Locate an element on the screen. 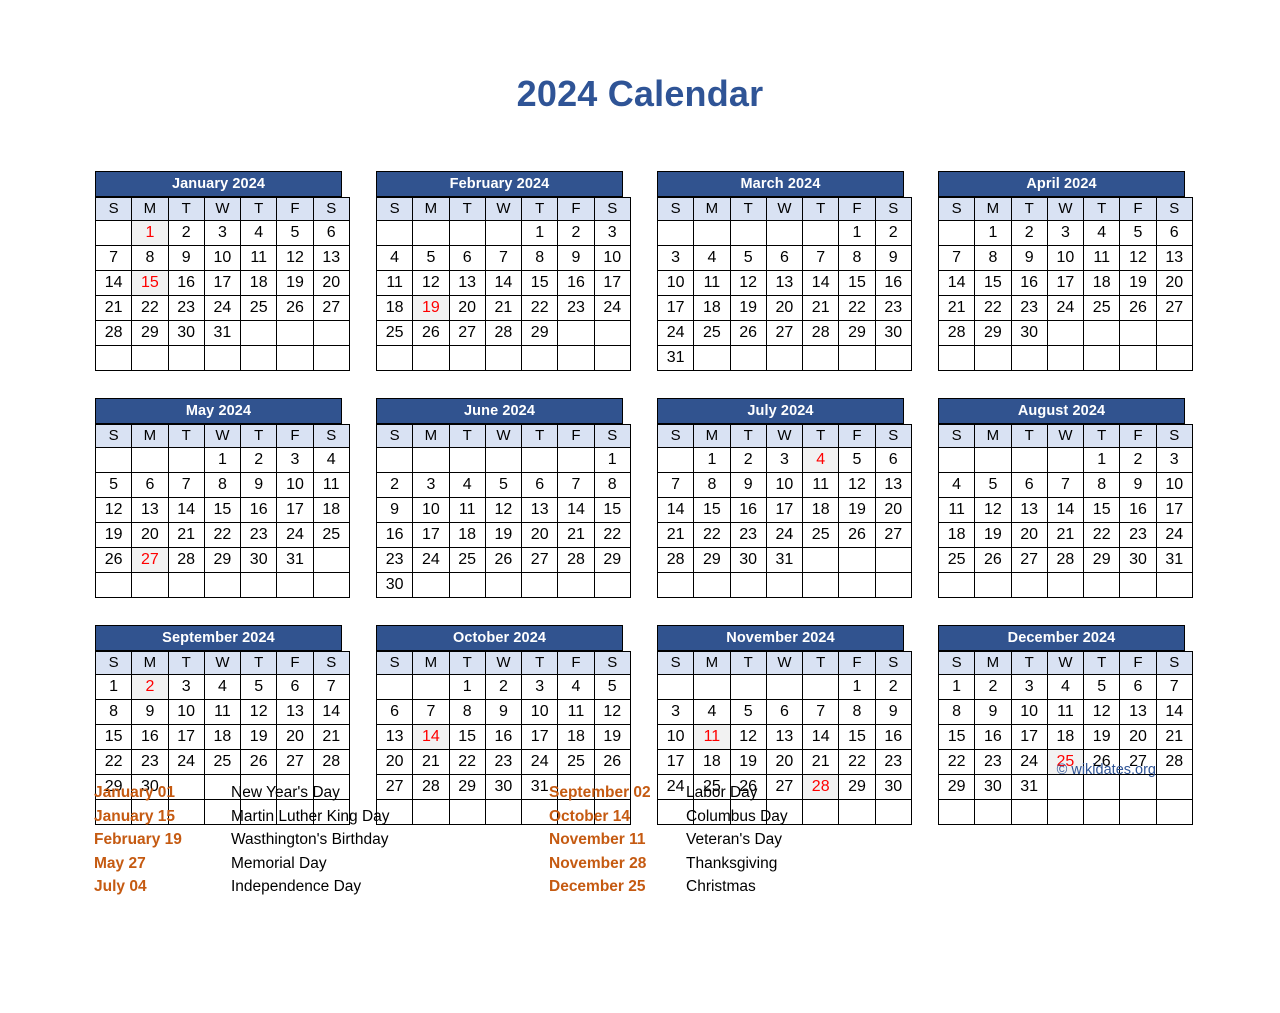  day-cell: 28 is located at coordinates (1174, 762).